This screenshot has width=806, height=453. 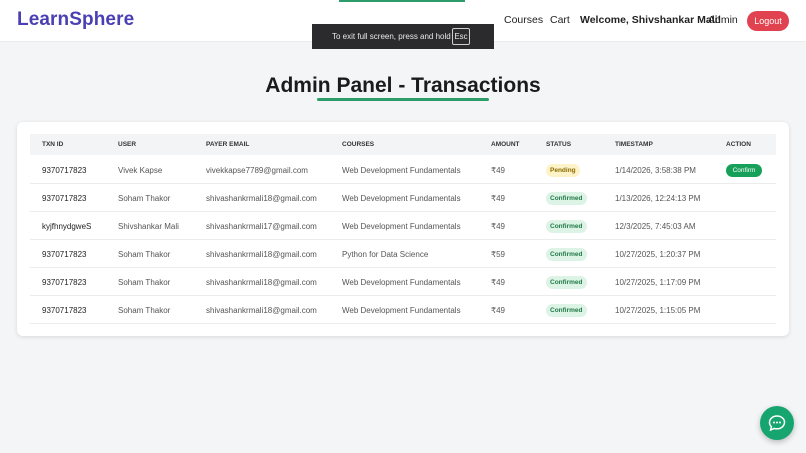 I want to click on chat-button, so click(x=777, y=423).